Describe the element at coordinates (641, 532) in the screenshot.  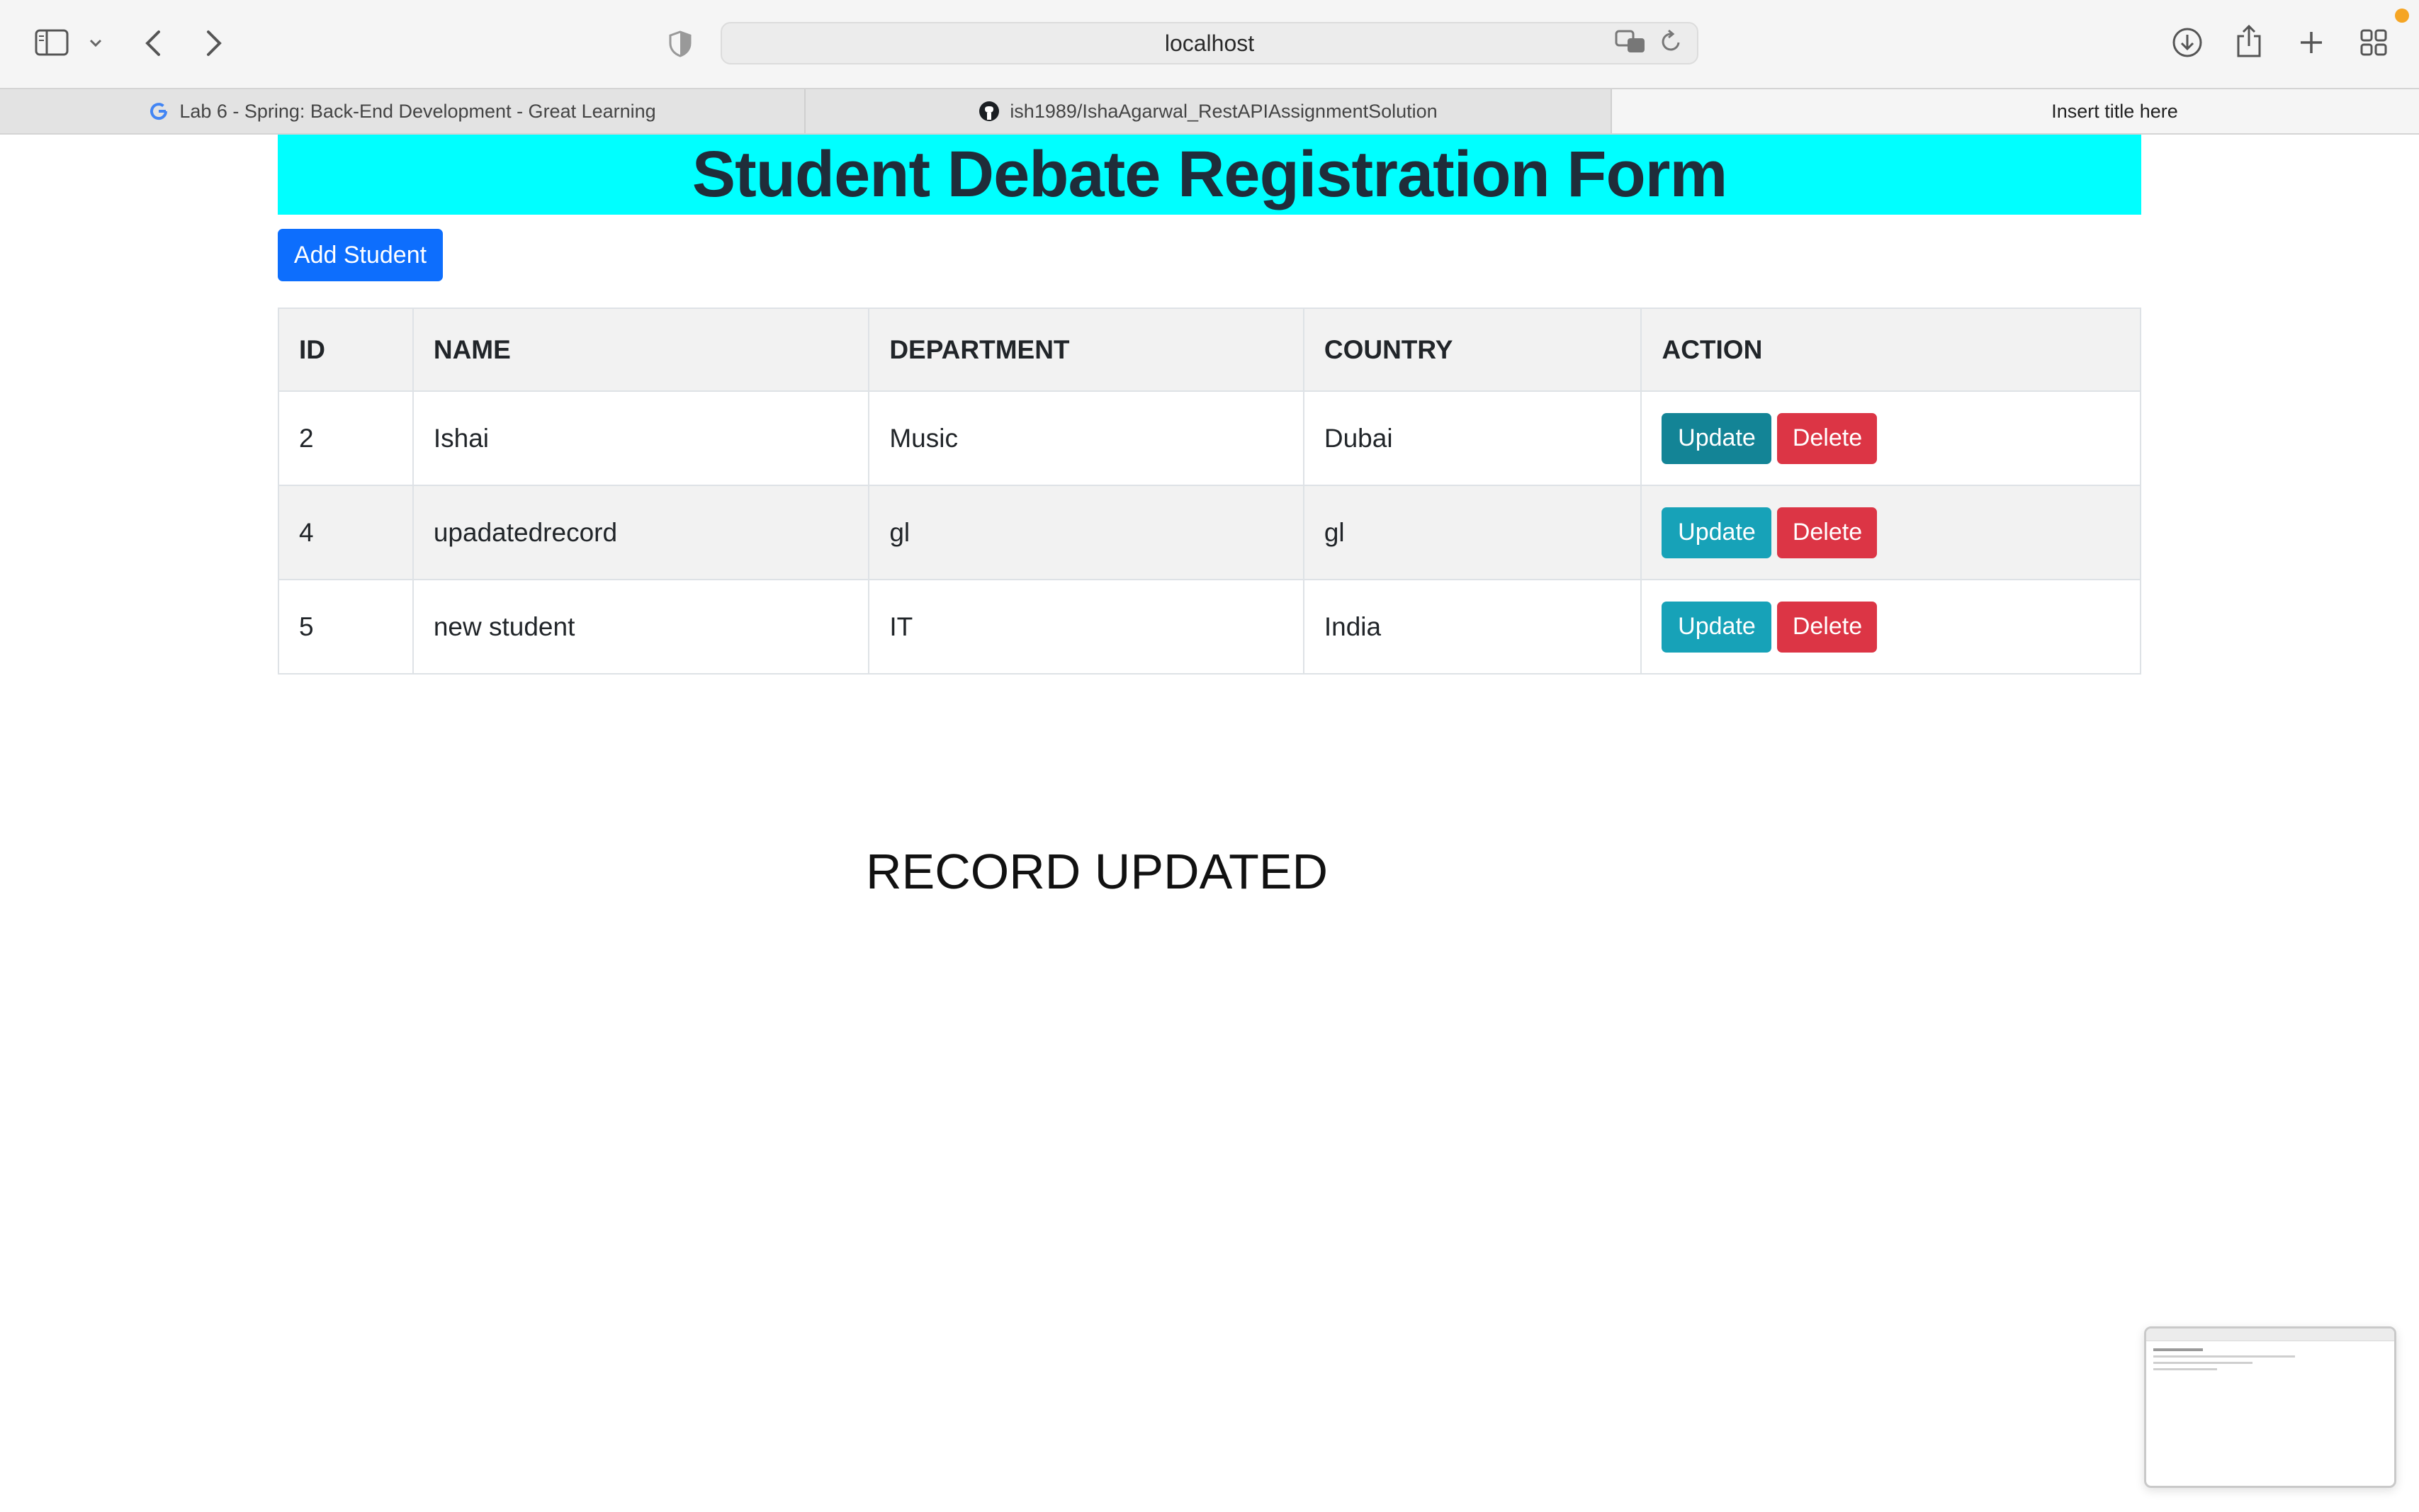
I see `cell-name: upadatedrecord` at that location.